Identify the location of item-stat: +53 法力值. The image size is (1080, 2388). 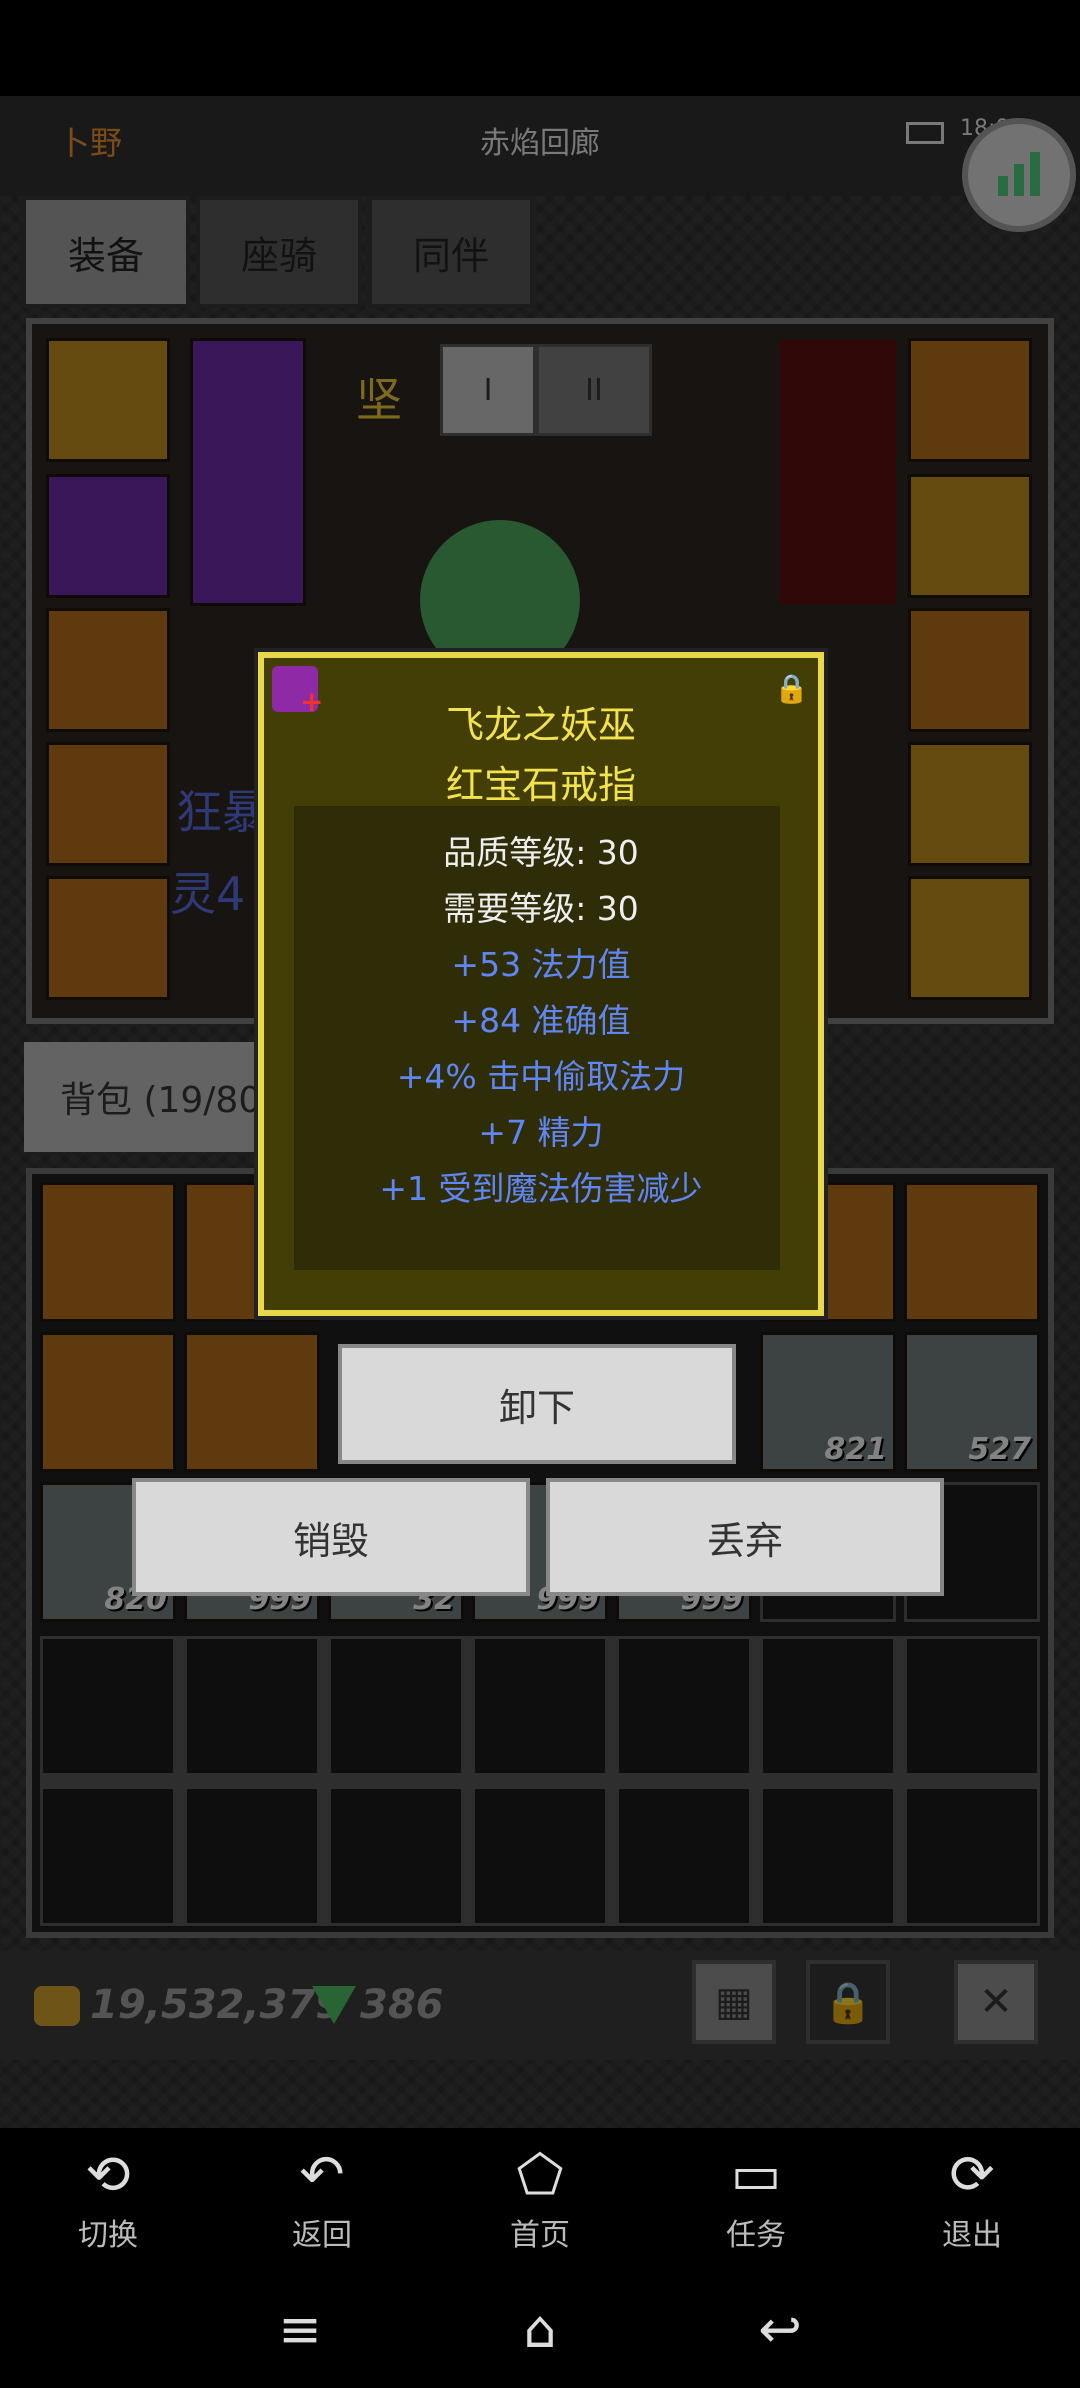
(541, 964).